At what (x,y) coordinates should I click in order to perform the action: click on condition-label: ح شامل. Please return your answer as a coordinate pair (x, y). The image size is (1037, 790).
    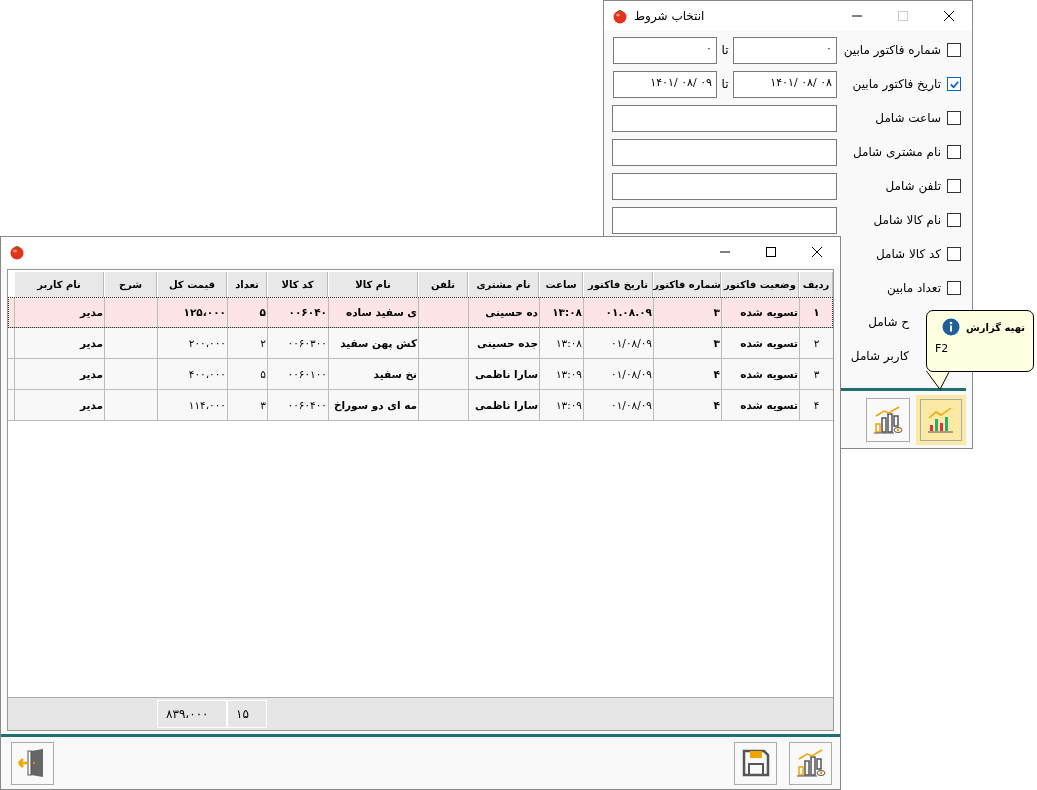
    Looking at the image, I should click on (888, 322).